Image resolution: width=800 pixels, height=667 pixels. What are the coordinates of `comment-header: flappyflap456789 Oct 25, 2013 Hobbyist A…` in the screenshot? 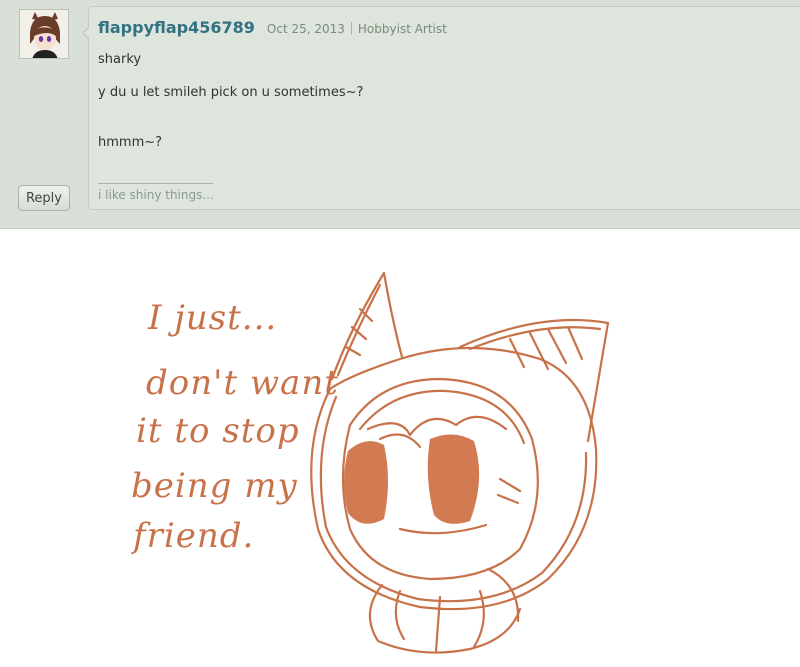 It's located at (272, 31).